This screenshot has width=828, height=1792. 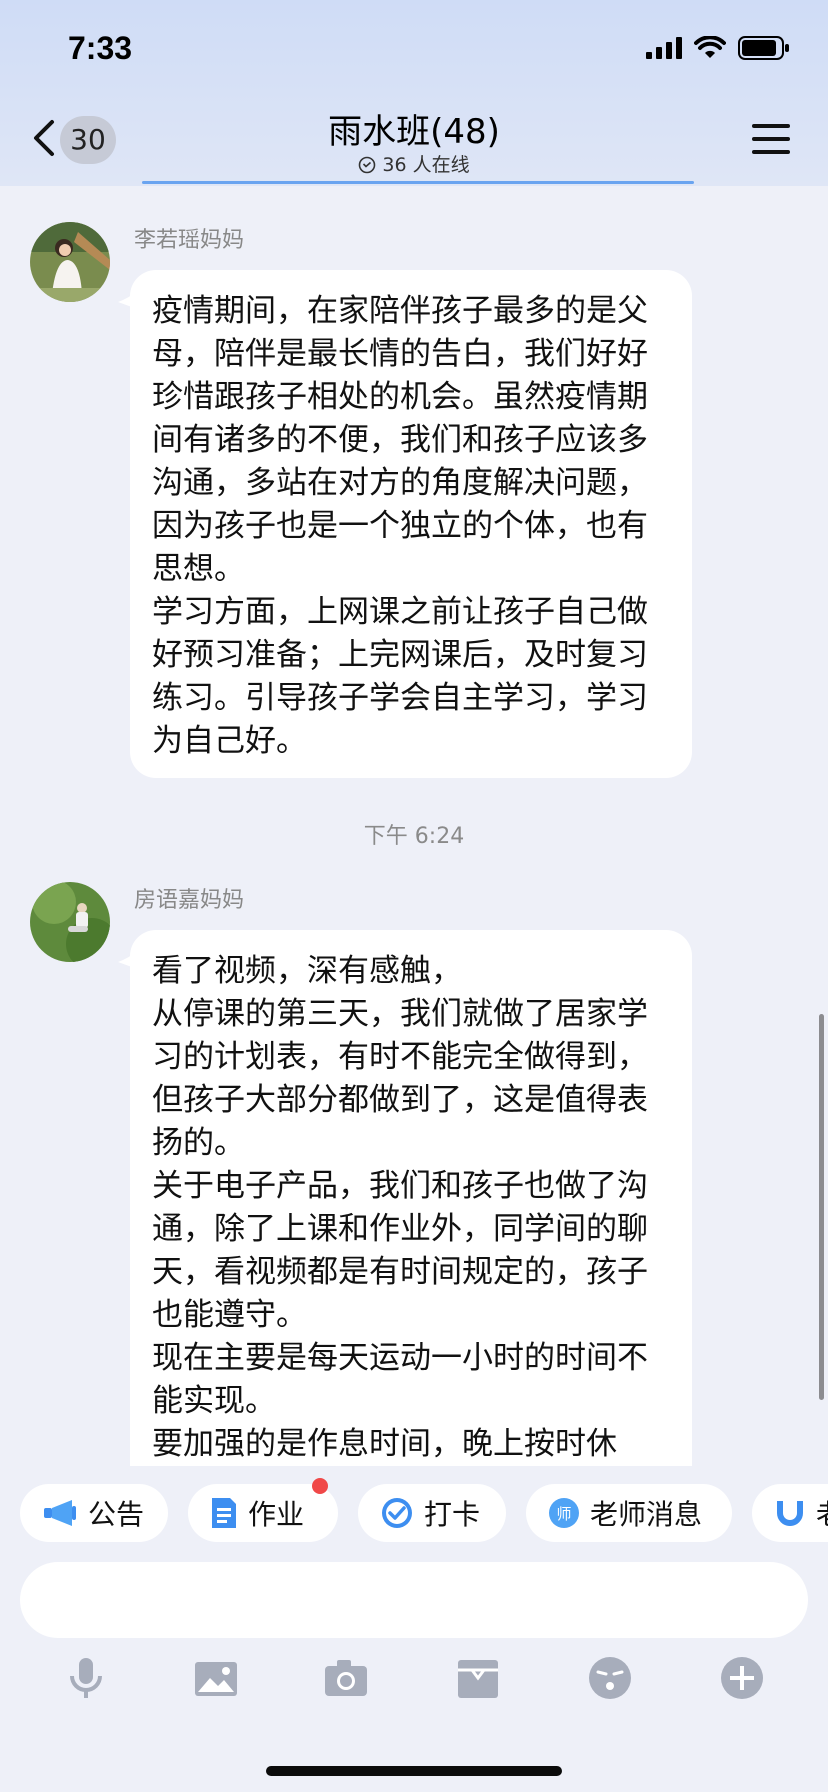 I want to click on teacher-messages-button: 师 老师消息, so click(x=629, y=1513).